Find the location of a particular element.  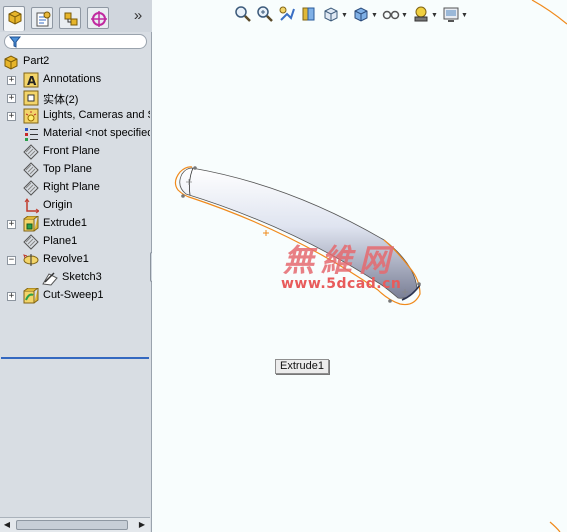

tree-item-label: Sketch3 is located at coordinates (82, 277).